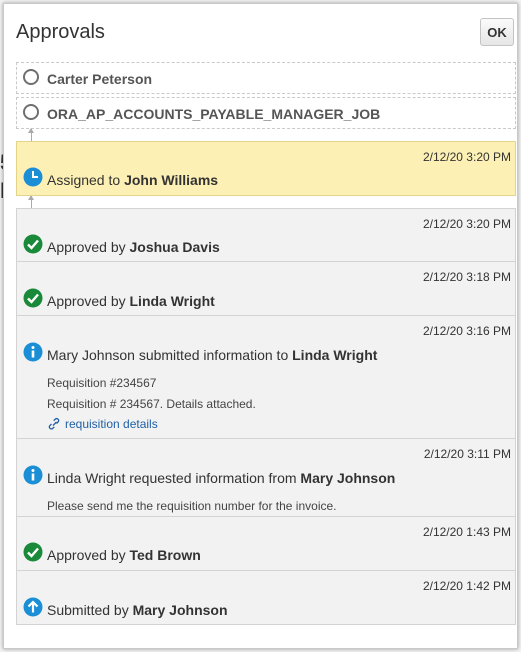  What do you see at coordinates (266, 288) in the screenshot?
I see `history-entry: 2/12/20 3:18 PM Approved by Linda Wright` at bounding box center [266, 288].